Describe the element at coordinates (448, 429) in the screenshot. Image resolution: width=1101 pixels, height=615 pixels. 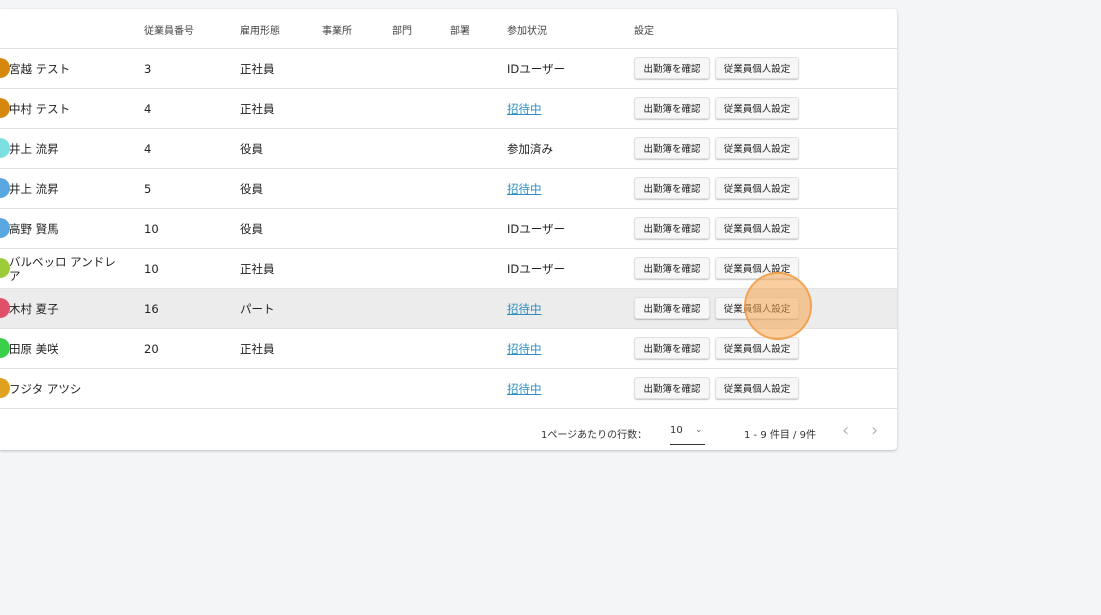
I see `pagination: 1ページあたりの行数： 10 ⌄ 1 - 9 件目 / 9件 ‹ ›` at that location.